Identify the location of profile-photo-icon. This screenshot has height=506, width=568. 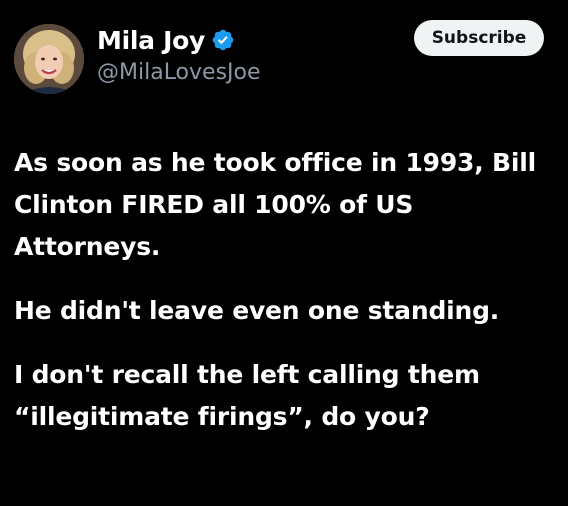
(49, 59).